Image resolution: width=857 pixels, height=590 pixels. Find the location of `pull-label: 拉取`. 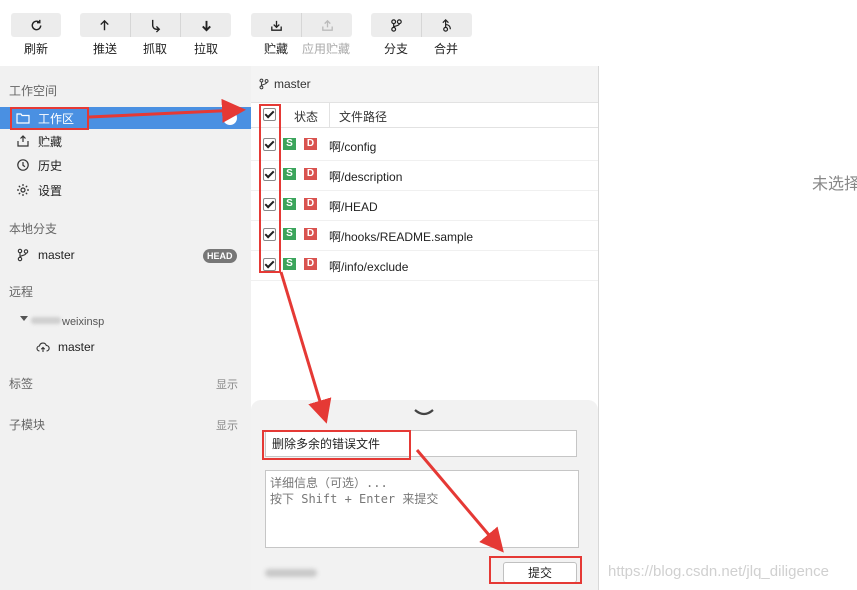

pull-label: 拉取 is located at coordinates (205, 49).